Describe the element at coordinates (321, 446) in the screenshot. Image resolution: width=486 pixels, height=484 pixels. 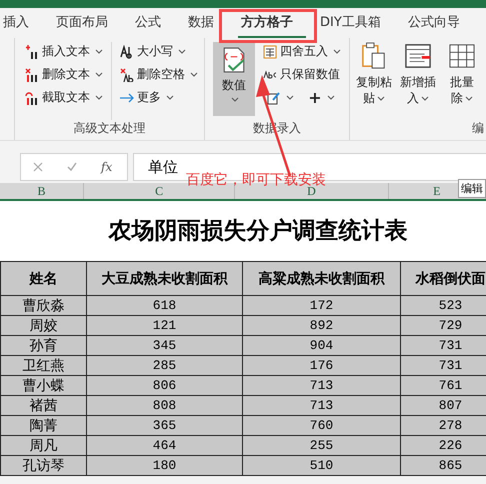
I see `table-cell: 255` at that location.